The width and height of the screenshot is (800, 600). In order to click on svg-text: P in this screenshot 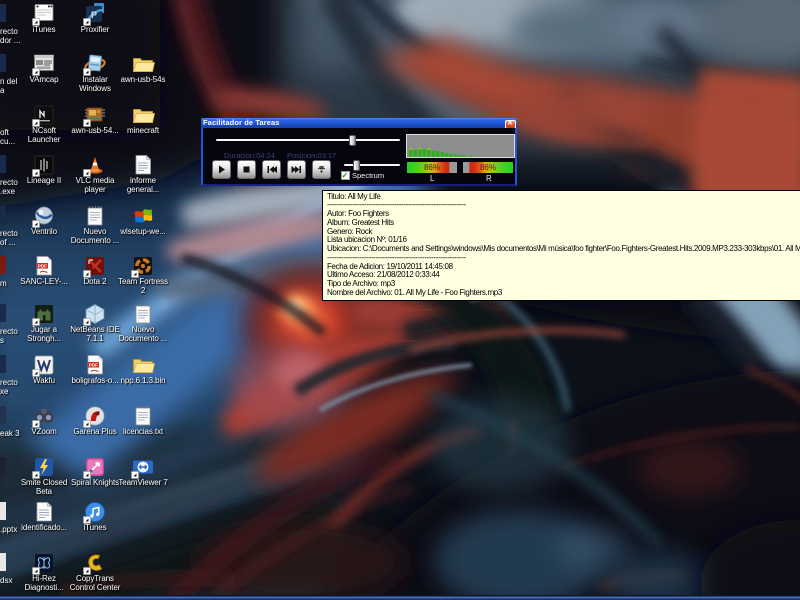, I will do `click(94, 15)`.